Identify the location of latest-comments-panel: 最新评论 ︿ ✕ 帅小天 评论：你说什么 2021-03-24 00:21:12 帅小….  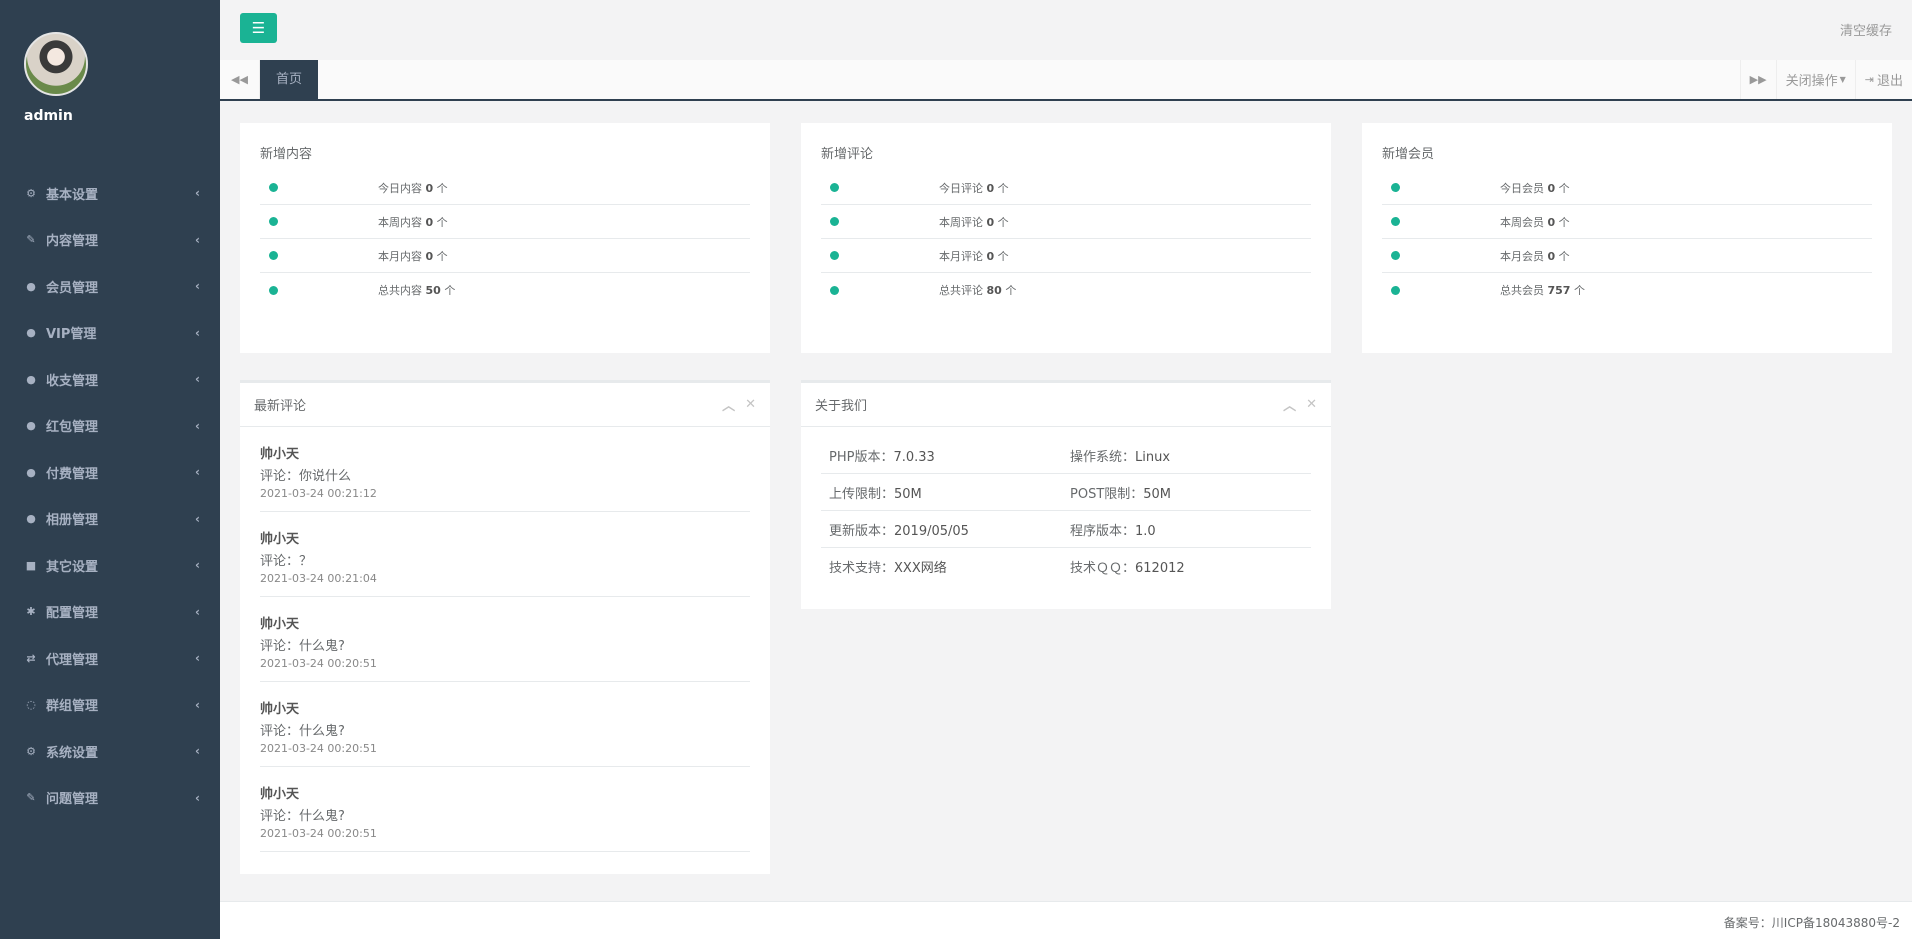
(505, 627).